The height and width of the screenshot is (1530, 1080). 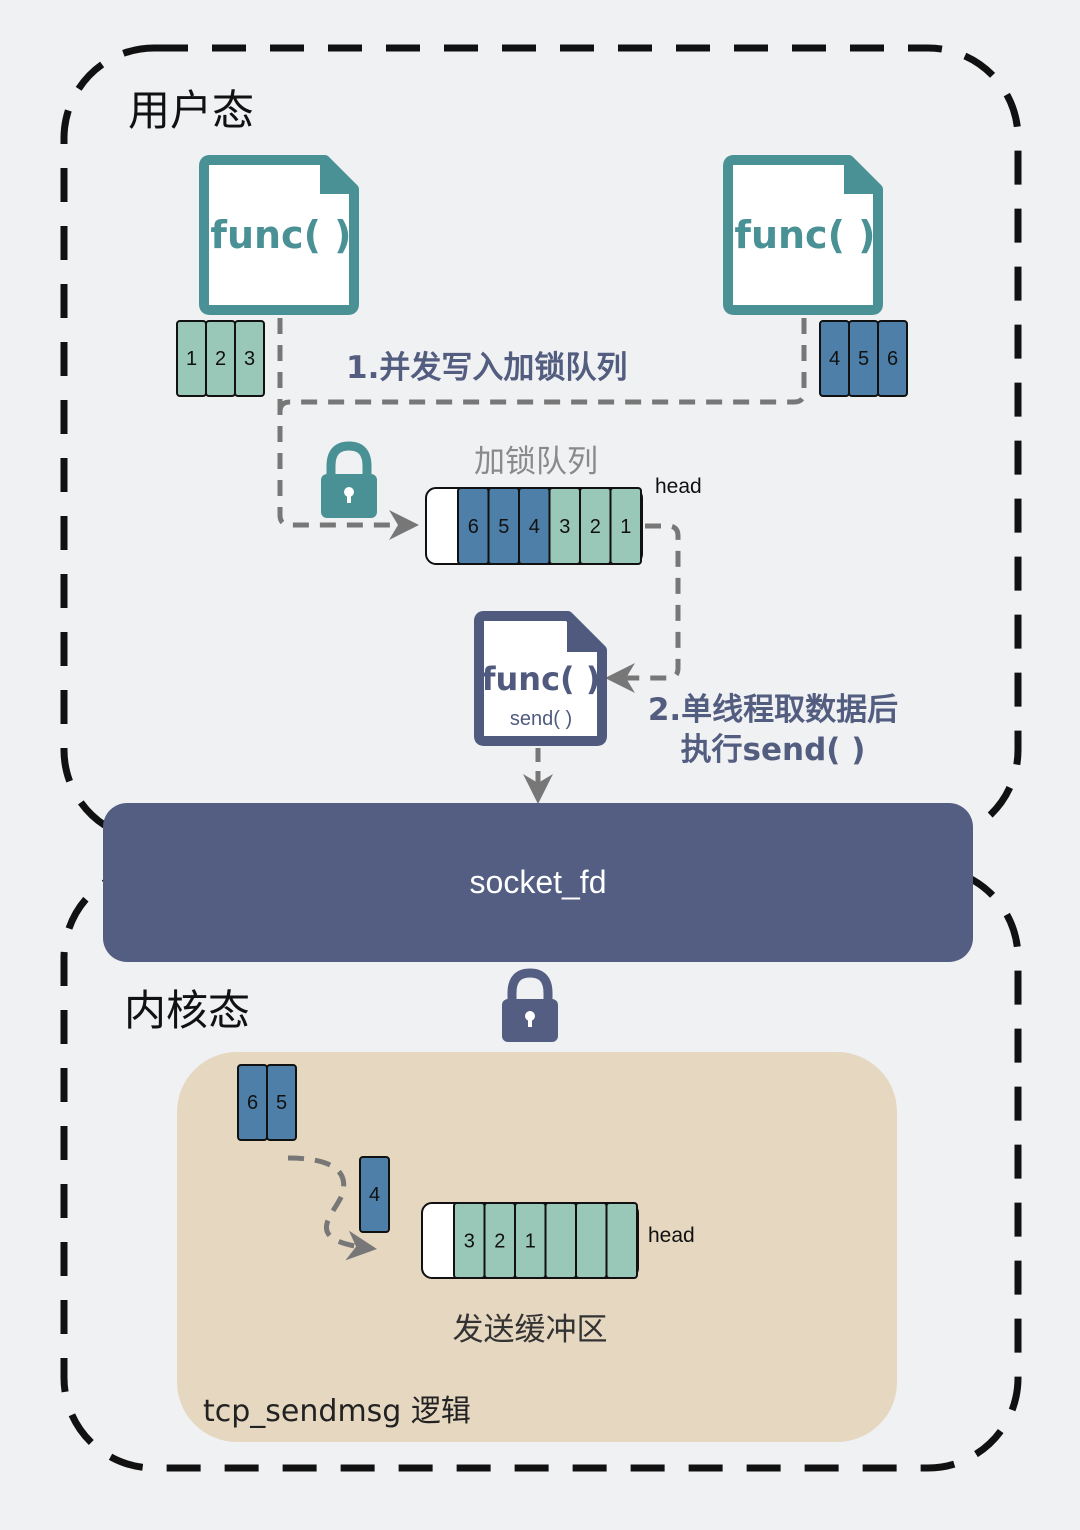 I want to click on locked-queue: 加锁队列 654321 head, so click(x=563, y=504).